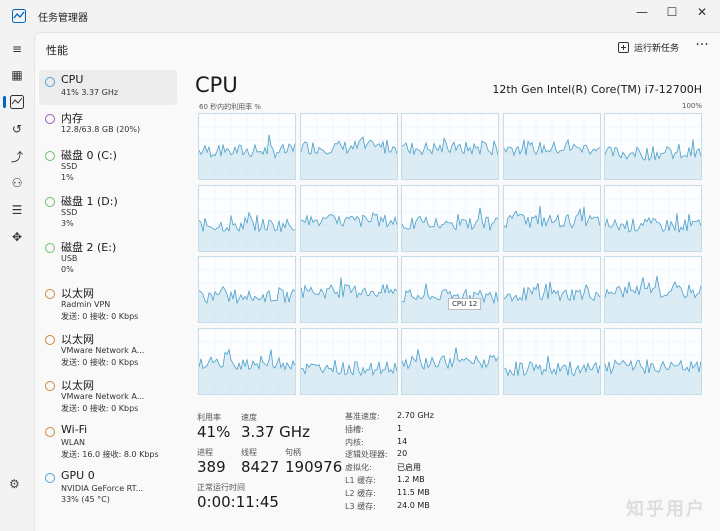 The image size is (720, 531). I want to click on sidebar-item-detail: 3%, so click(67, 223).